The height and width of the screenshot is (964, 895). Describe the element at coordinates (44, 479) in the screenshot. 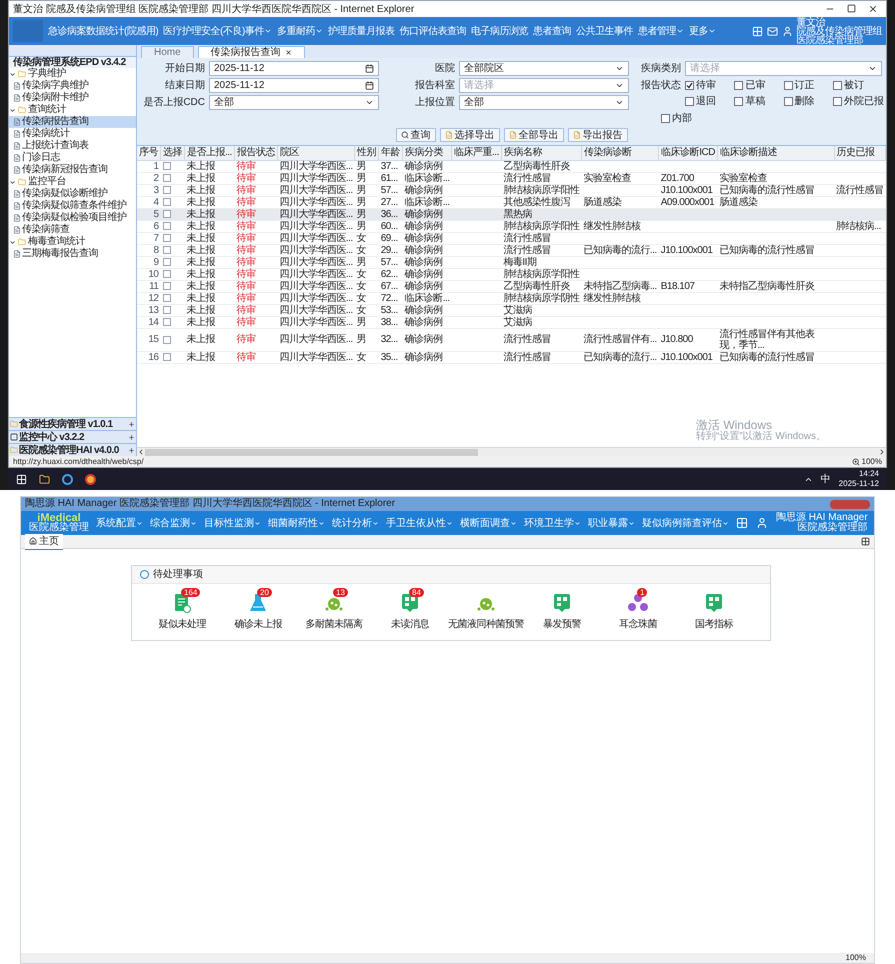

I see `folder-icon` at that location.